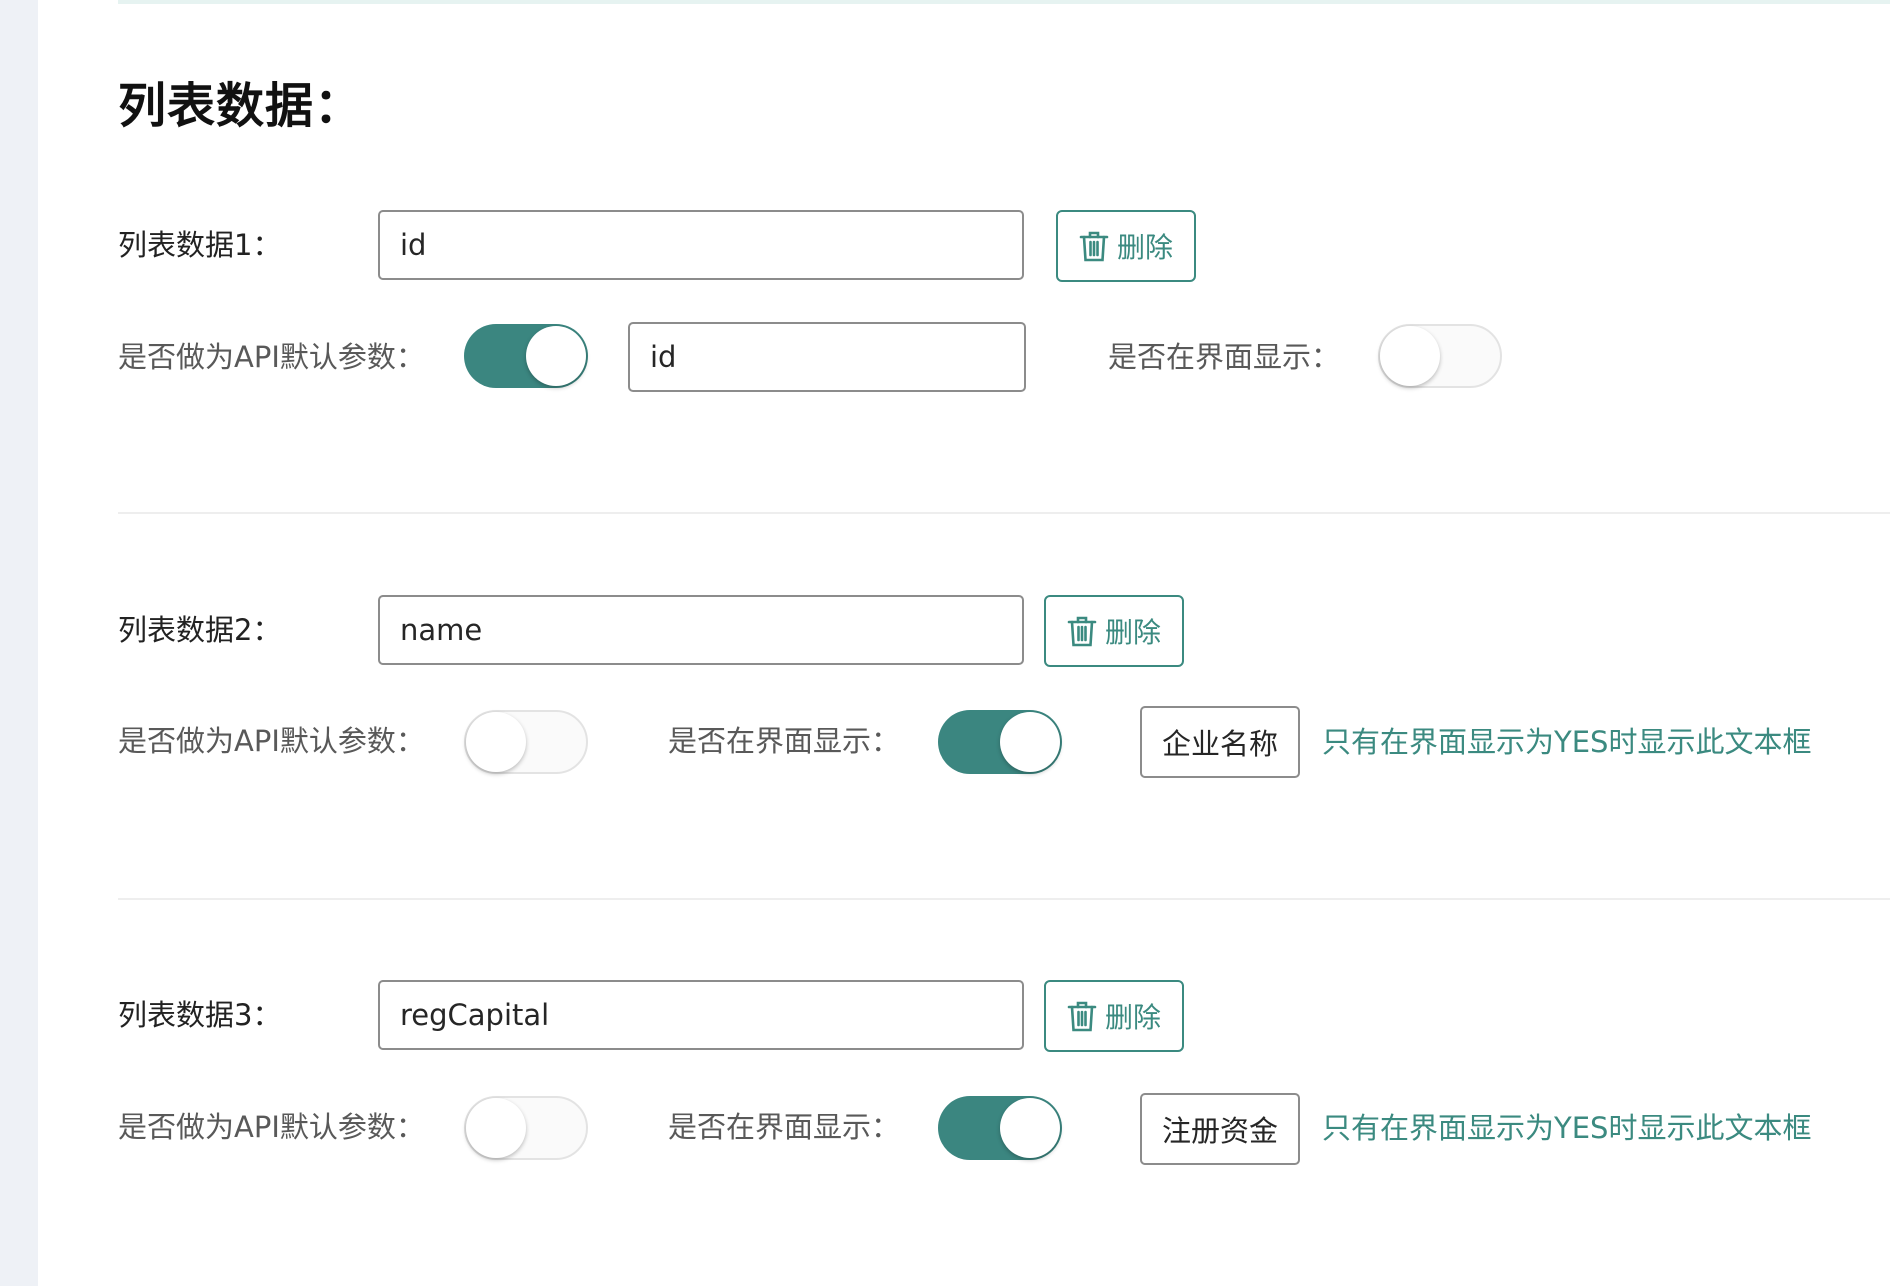 The width and height of the screenshot is (1890, 1286). I want to click on list-data-label: 列表数据2：, so click(200, 630).